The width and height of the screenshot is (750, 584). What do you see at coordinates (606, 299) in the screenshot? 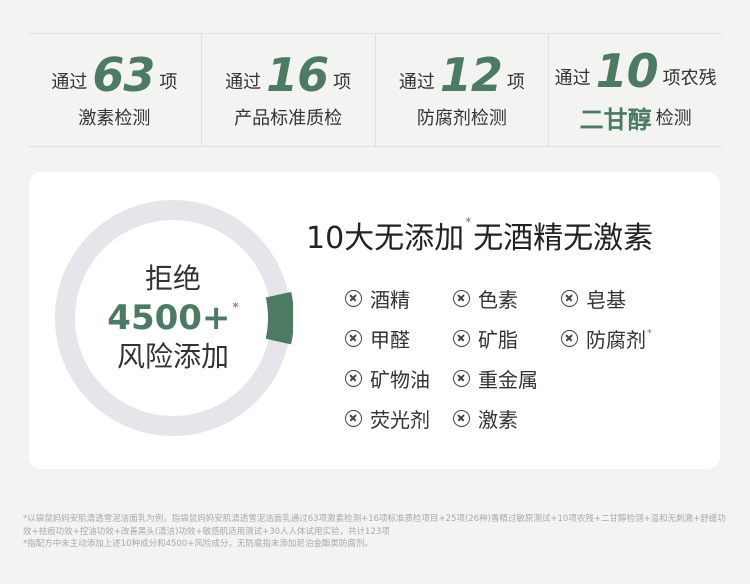
I see `item-label: 皂基` at bounding box center [606, 299].